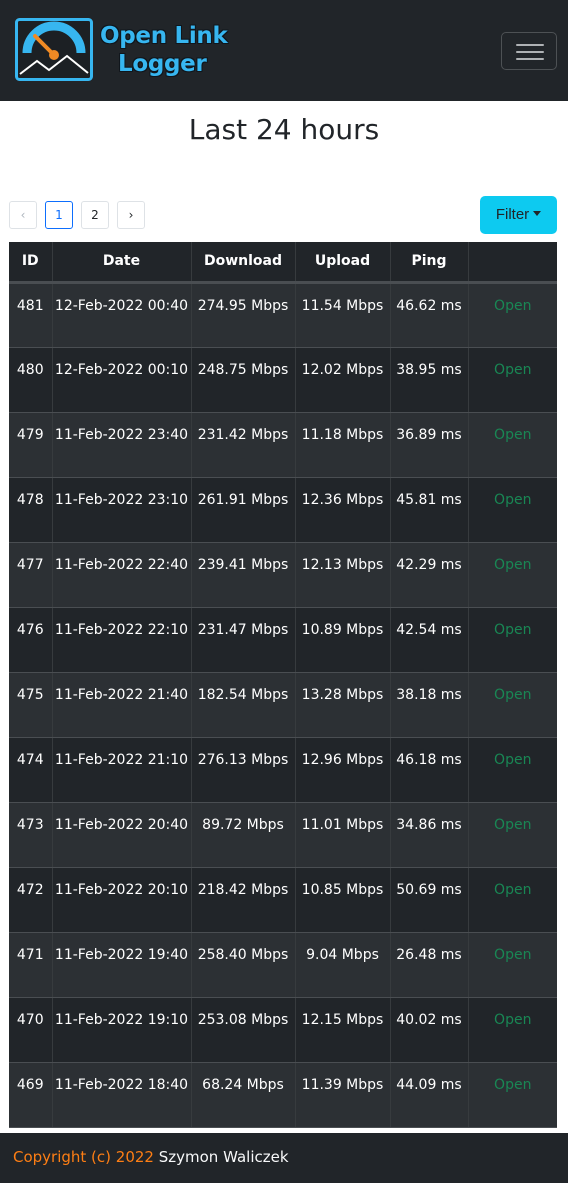 The width and height of the screenshot is (568, 1183). Describe the element at coordinates (54, 49) in the screenshot. I see `speedometer-logo-icon` at that location.